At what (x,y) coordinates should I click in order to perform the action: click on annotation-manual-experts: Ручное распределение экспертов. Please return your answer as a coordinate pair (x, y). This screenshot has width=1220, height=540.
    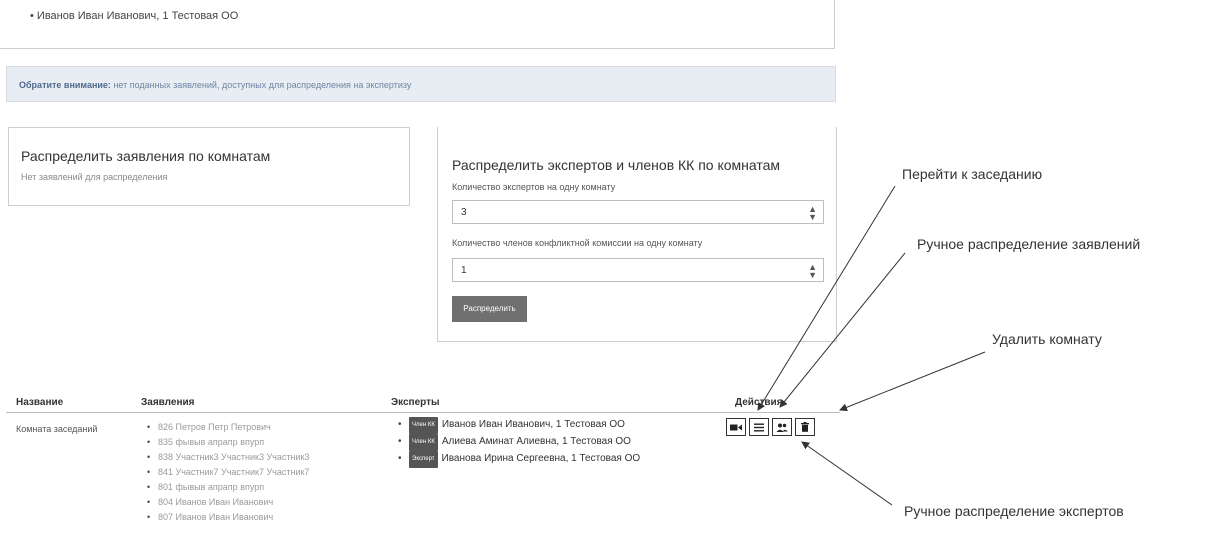
    Looking at the image, I should click on (1014, 511).